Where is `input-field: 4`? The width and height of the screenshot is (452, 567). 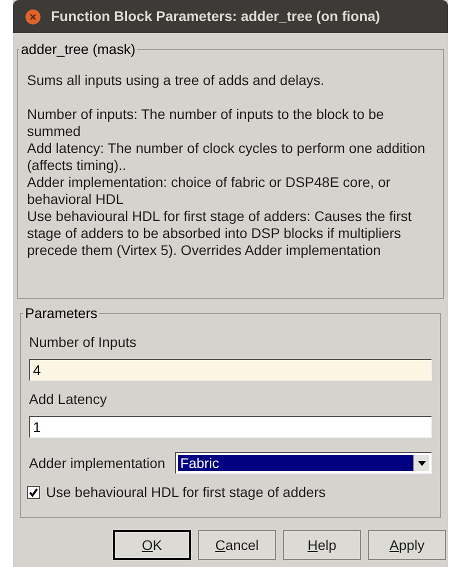
input-field: 4 is located at coordinates (230, 370).